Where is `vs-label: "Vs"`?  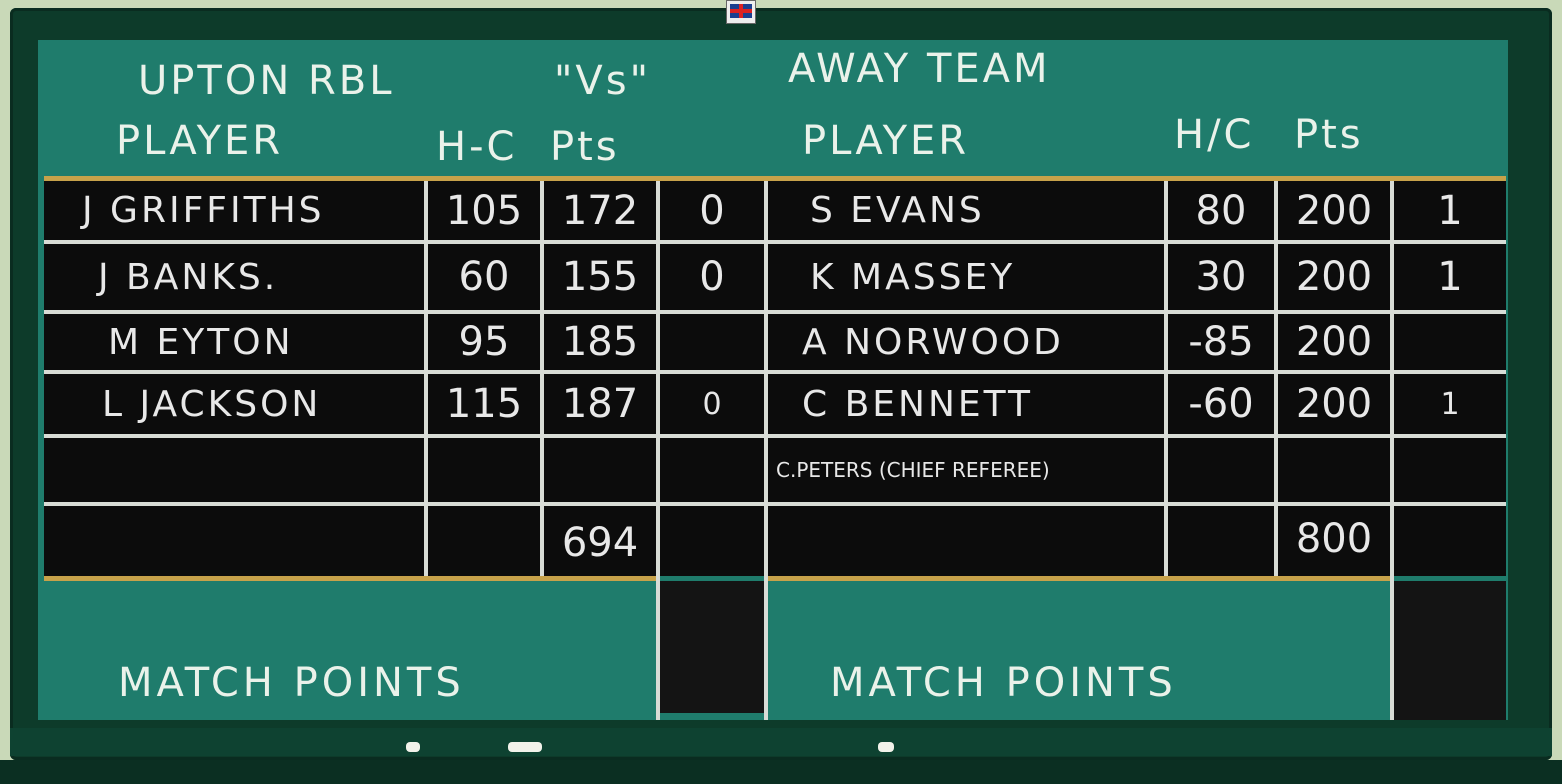
vs-label: "Vs" is located at coordinates (602, 81).